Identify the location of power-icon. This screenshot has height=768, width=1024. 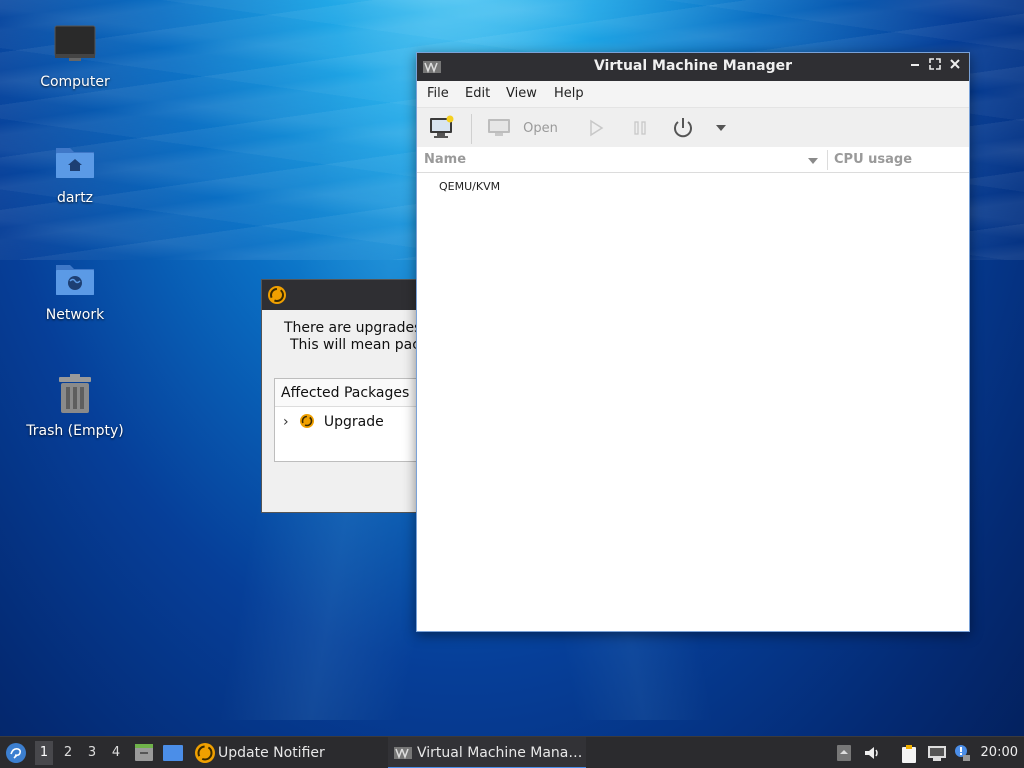
(683, 128).